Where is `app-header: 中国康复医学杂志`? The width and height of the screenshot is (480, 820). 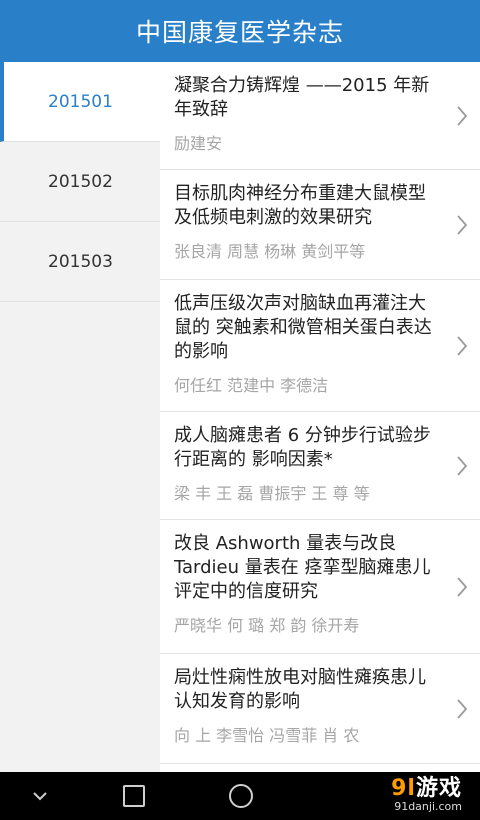
app-header: 中国康复医学杂志 is located at coordinates (240, 31).